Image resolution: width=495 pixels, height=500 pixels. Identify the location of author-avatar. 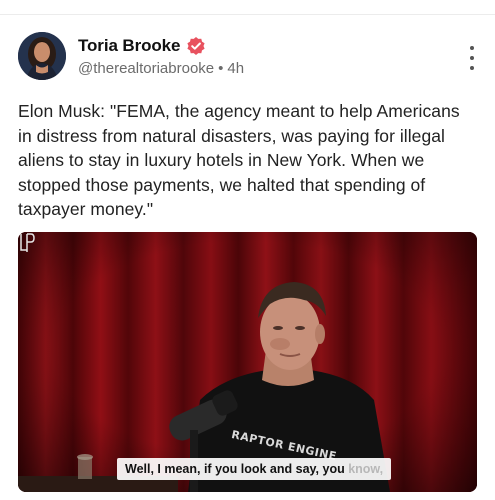
(42, 56).